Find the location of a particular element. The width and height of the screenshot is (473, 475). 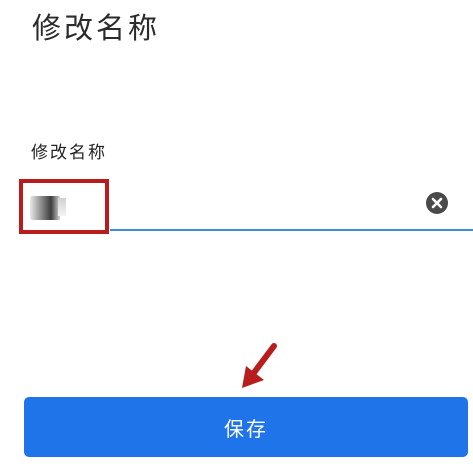

page-title: 修改名称 is located at coordinates (96, 28).